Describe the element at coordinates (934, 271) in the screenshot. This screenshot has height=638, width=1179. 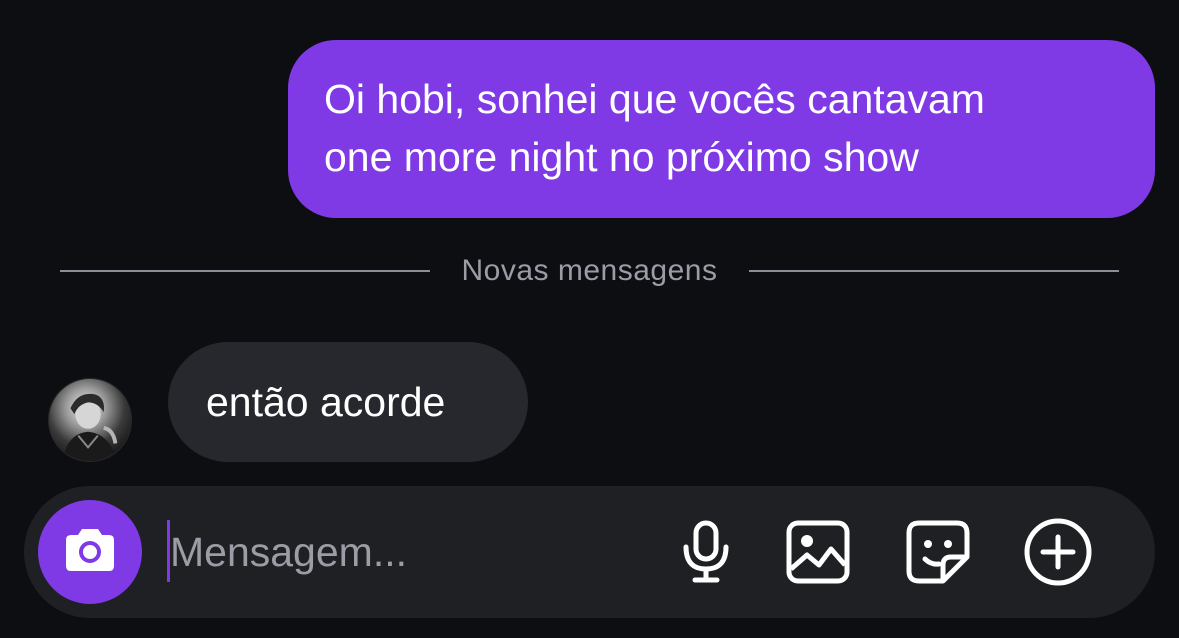
I see `divider-line-right` at that location.